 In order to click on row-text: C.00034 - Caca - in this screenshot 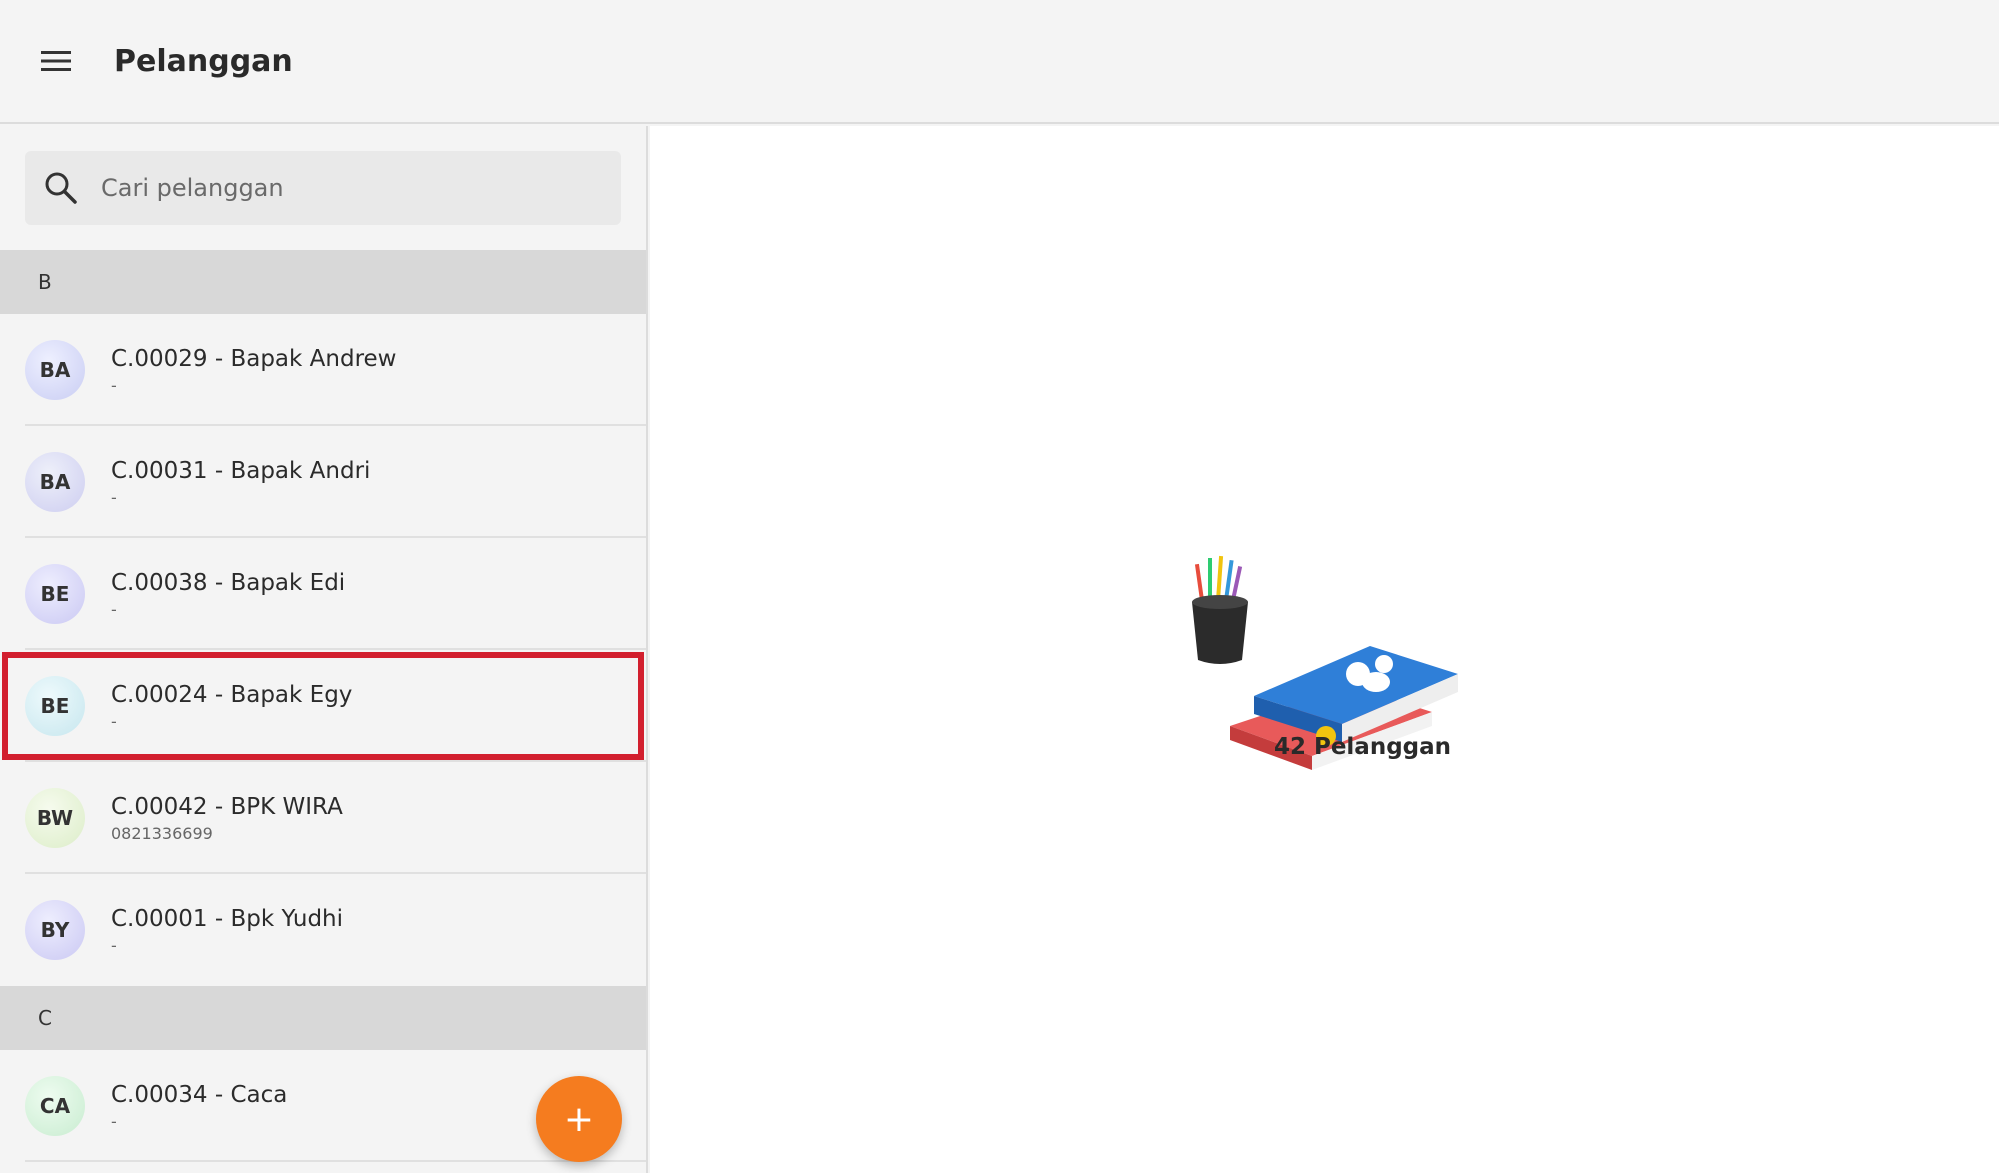, I will do `click(199, 1106)`.